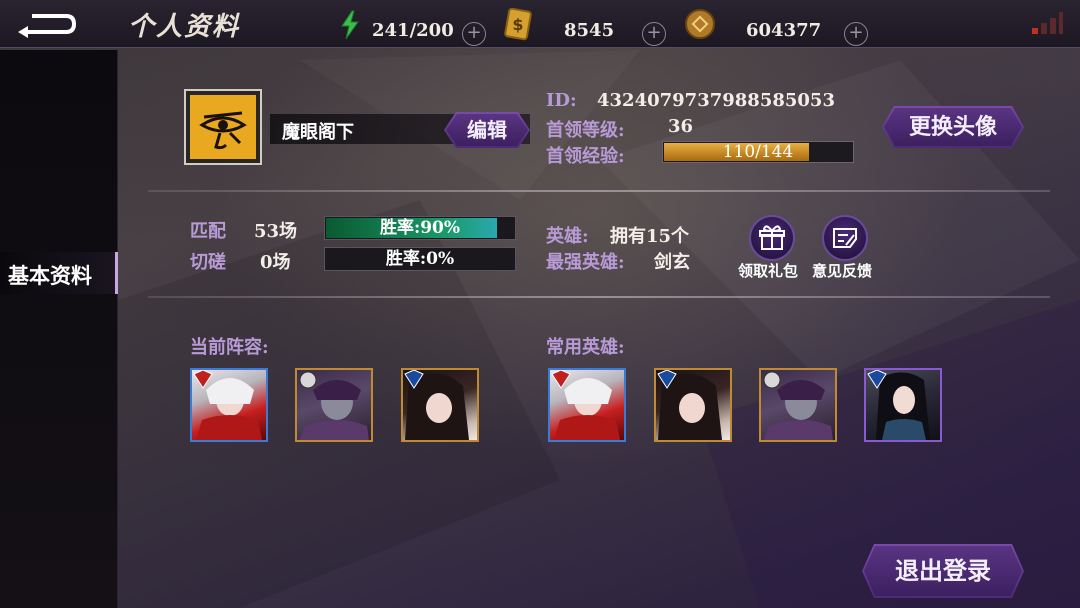 The height and width of the screenshot is (608, 1080). What do you see at coordinates (208, 262) in the screenshot?
I see `spar-label: 切磋` at bounding box center [208, 262].